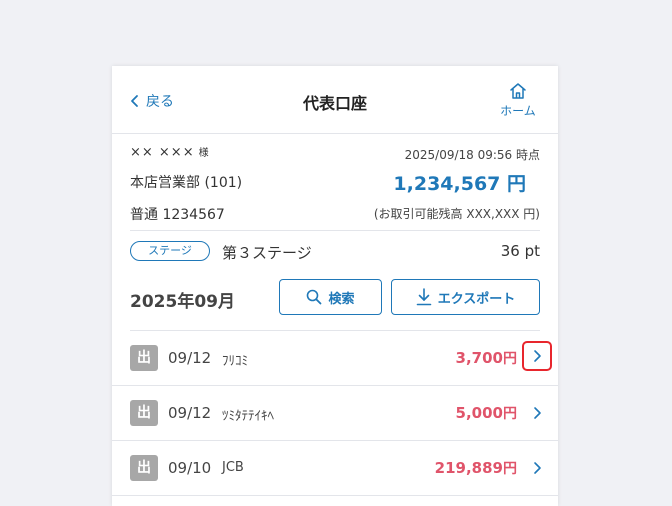  Describe the element at coordinates (186, 183) in the screenshot. I see `branch-name: 本店営業部 (101)` at that location.